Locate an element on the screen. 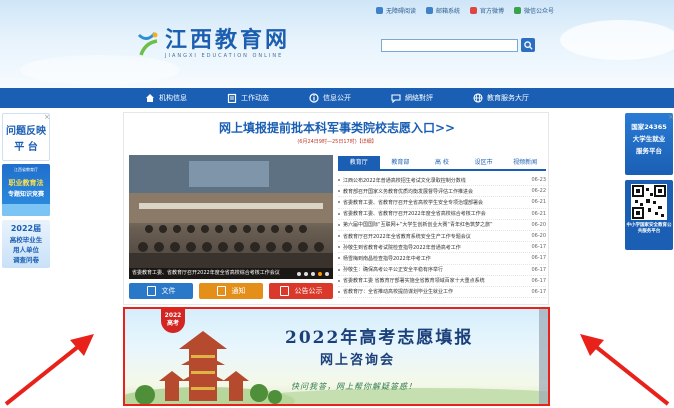 The image size is (674, 408). search-icon is located at coordinates (528, 45).